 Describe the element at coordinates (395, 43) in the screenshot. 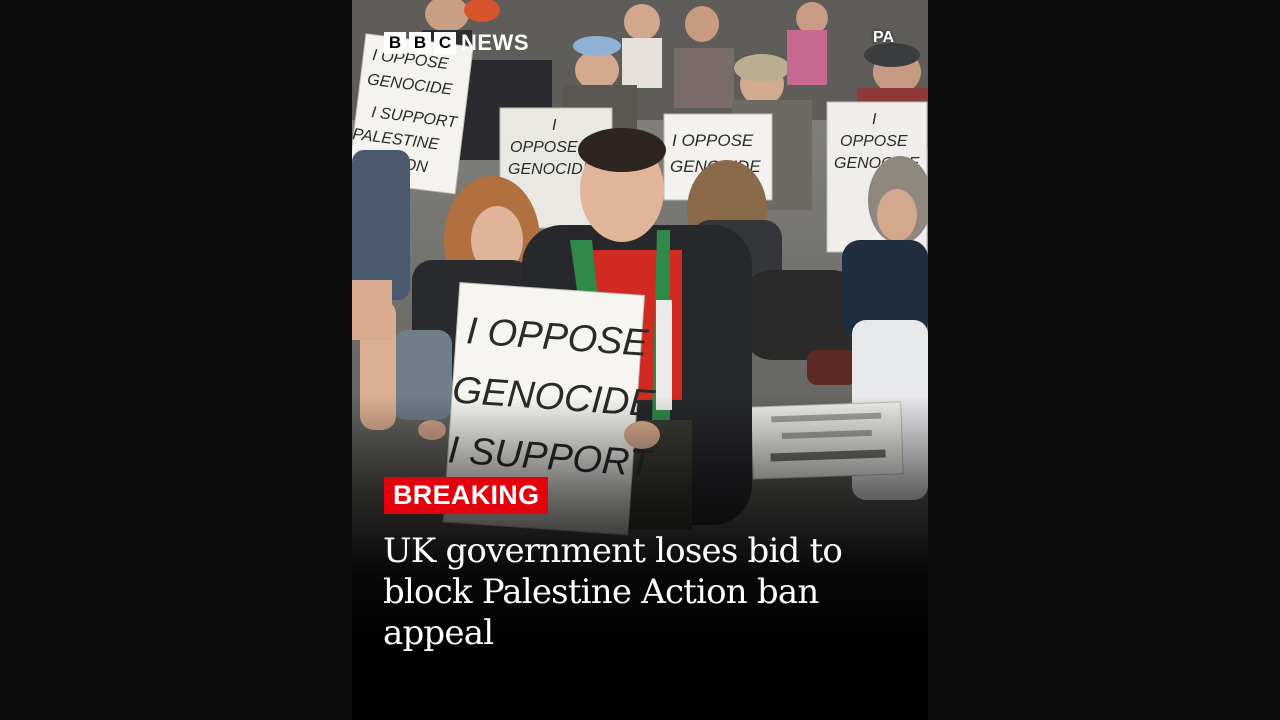

I see `logo-letter-b1: B` at that location.